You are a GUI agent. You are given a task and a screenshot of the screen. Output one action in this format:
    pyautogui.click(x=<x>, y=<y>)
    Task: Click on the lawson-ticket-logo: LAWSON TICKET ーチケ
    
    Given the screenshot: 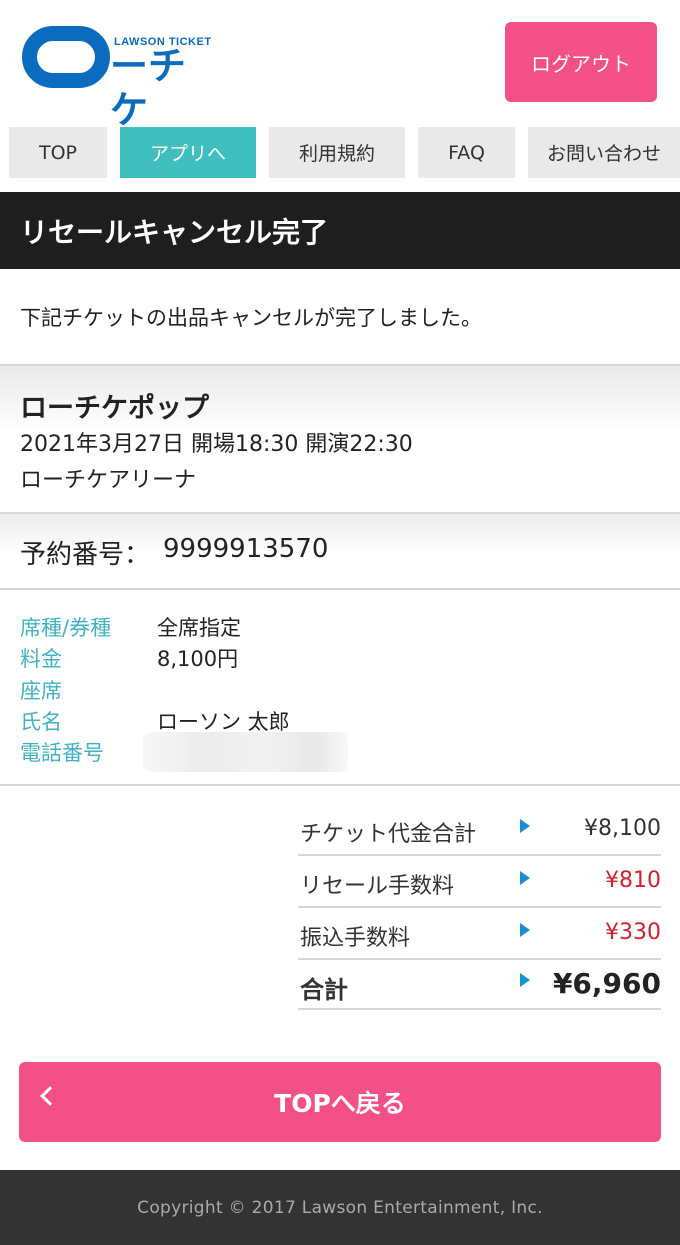 What is the action you would take?
    pyautogui.click(x=122, y=77)
    